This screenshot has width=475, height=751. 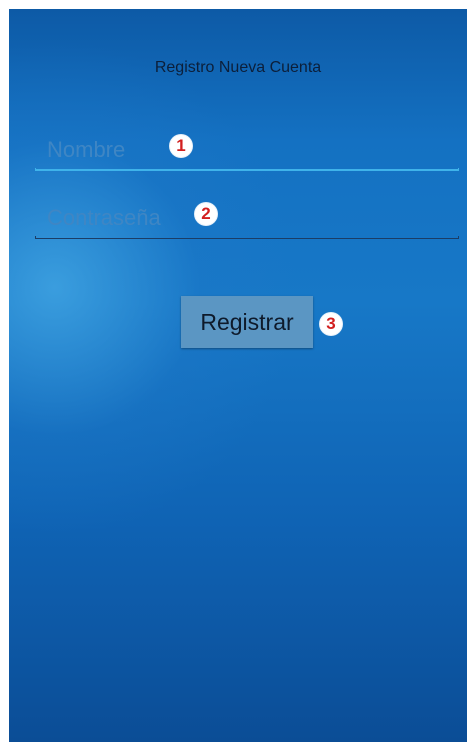 I want to click on nombre-underline, so click(x=247, y=169).